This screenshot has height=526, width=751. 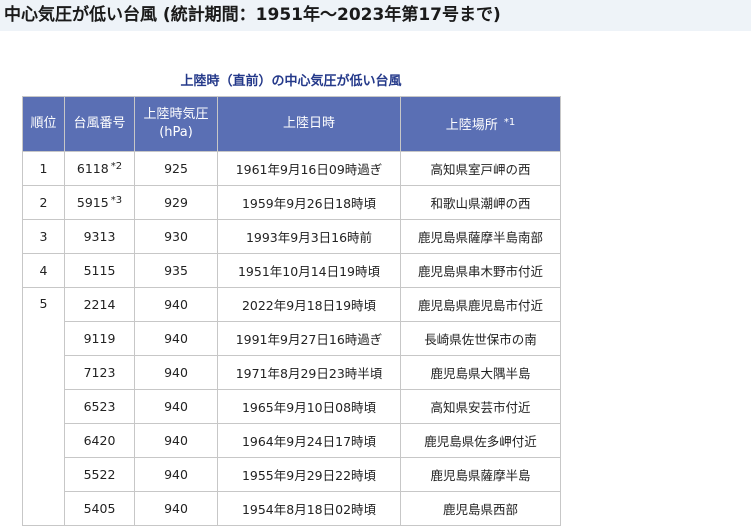 What do you see at coordinates (99, 338) in the screenshot?
I see `typhoon-number-cell: 9119` at bounding box center [99, 338].